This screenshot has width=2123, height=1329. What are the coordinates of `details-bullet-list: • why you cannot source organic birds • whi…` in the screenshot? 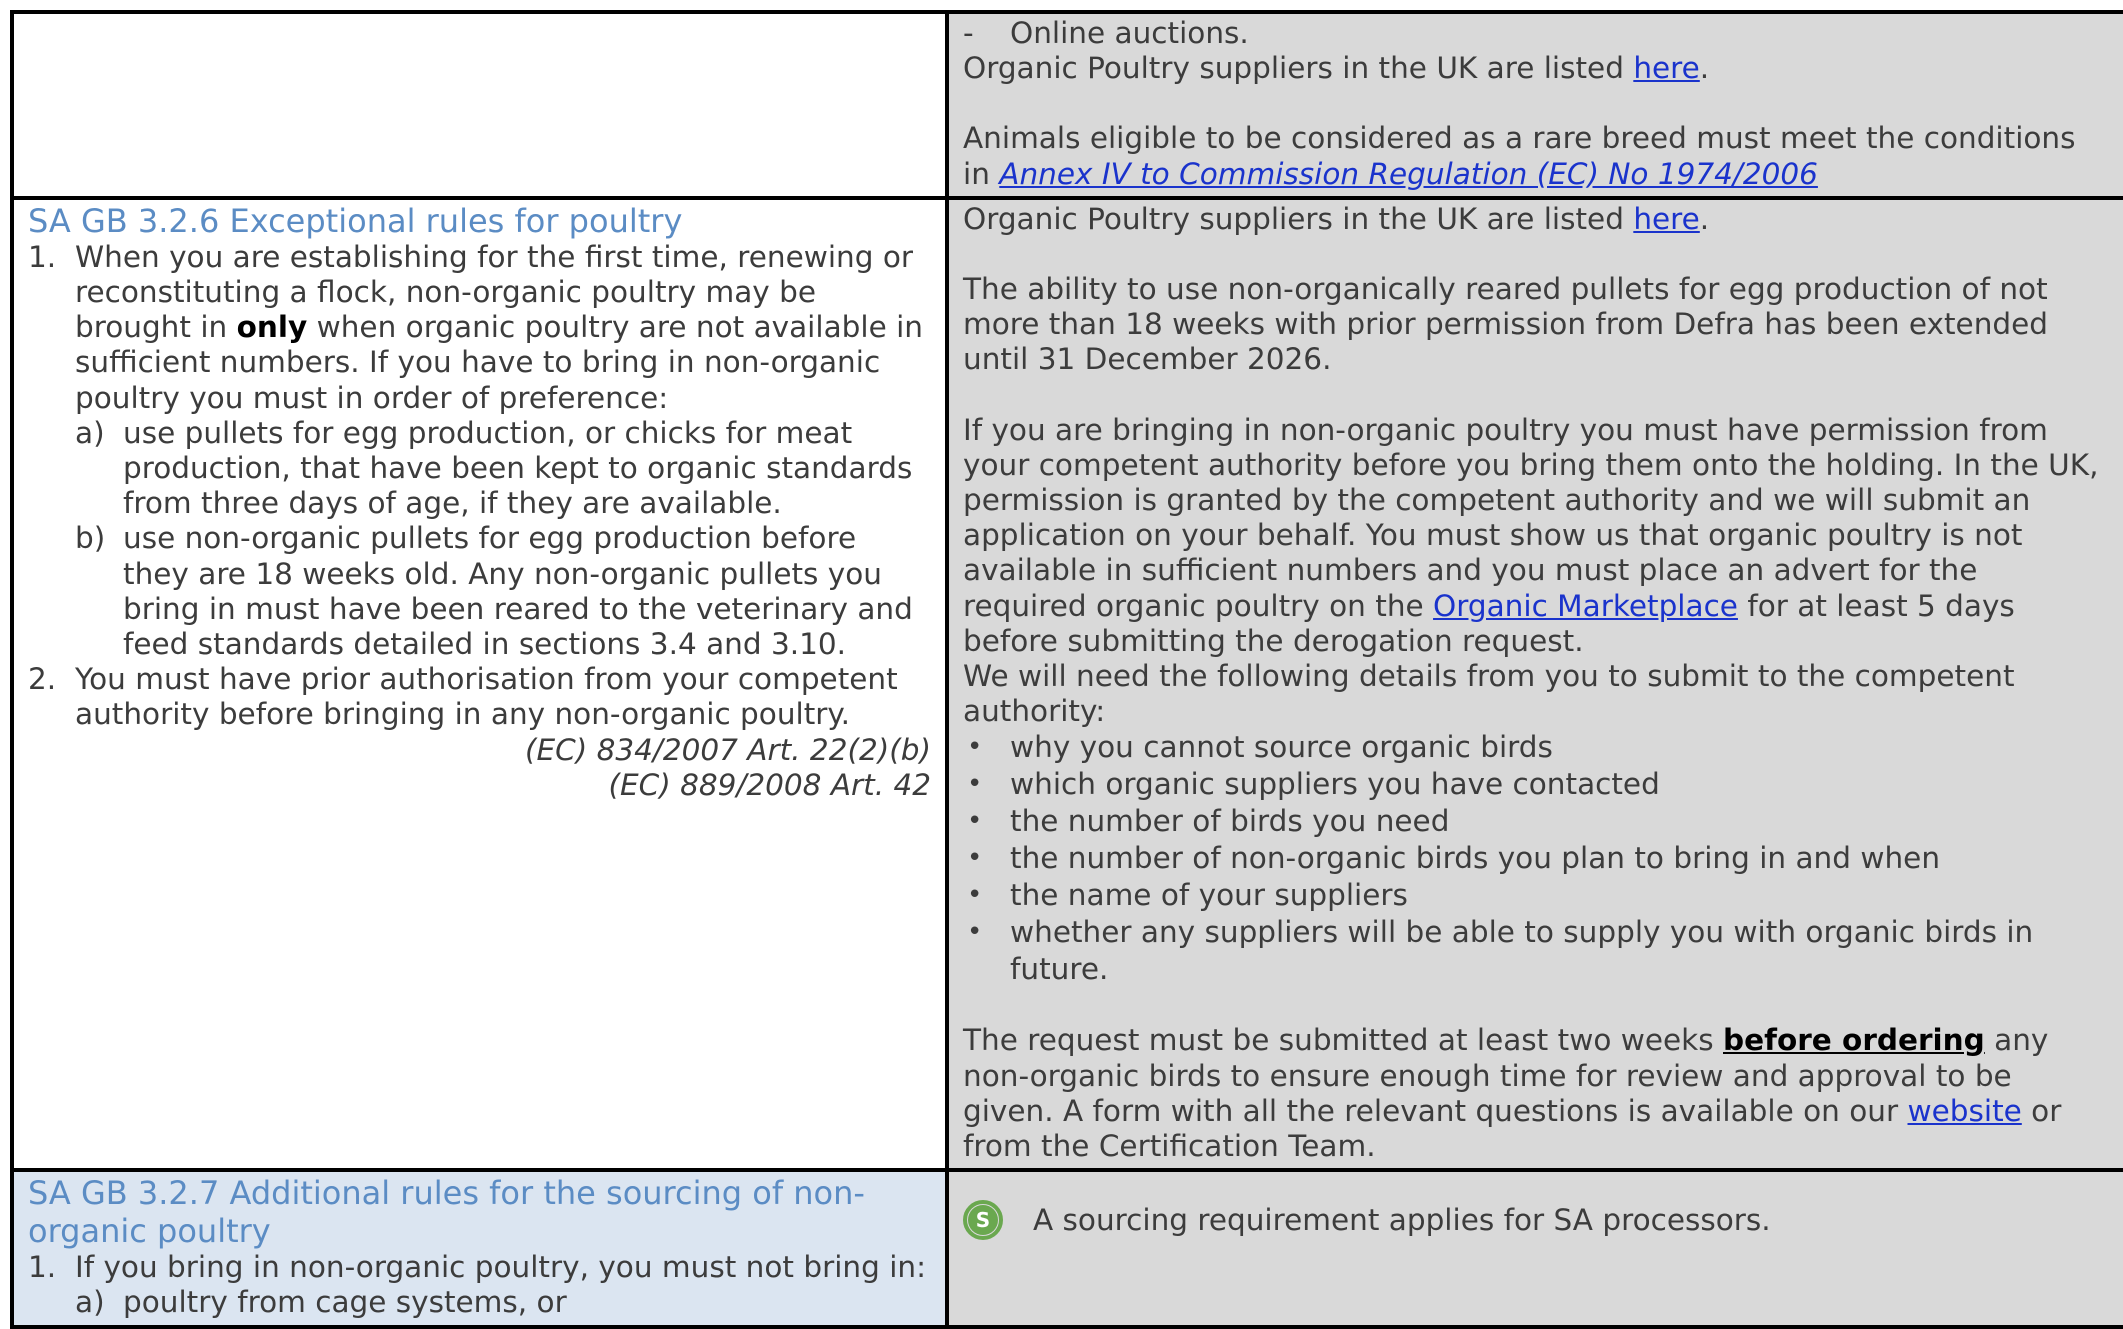 It's located at (1536, 858).